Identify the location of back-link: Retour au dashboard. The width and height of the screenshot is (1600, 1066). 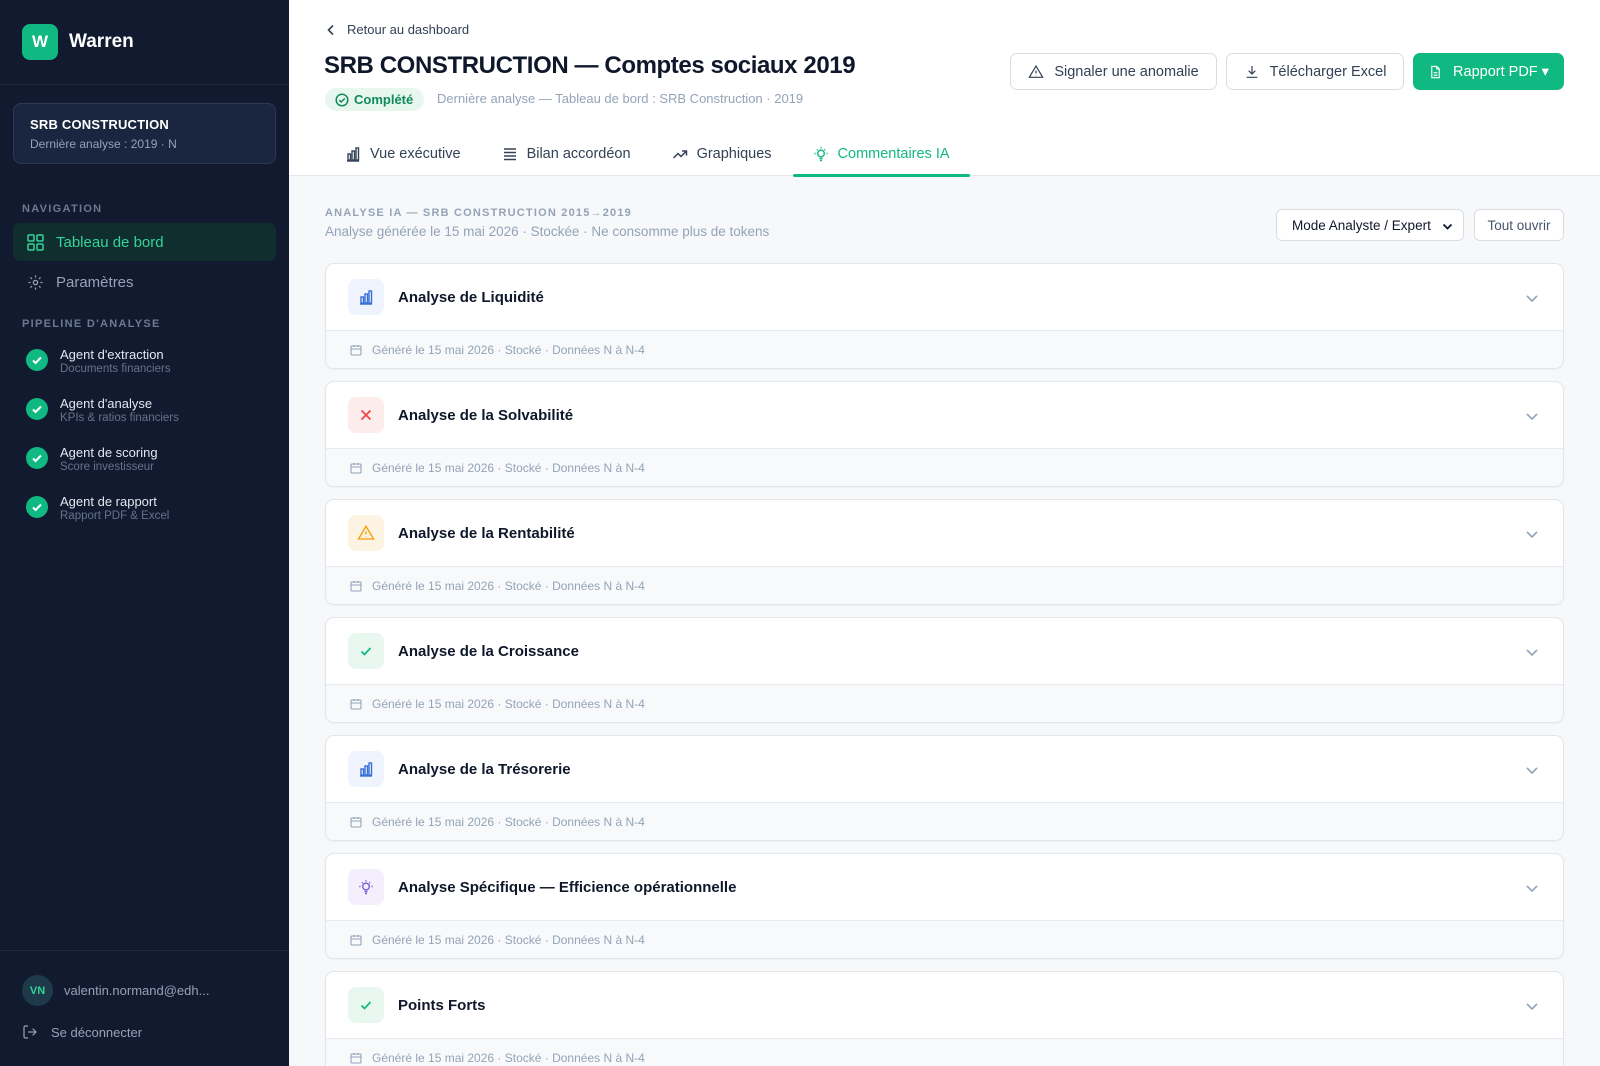
(397, 29).